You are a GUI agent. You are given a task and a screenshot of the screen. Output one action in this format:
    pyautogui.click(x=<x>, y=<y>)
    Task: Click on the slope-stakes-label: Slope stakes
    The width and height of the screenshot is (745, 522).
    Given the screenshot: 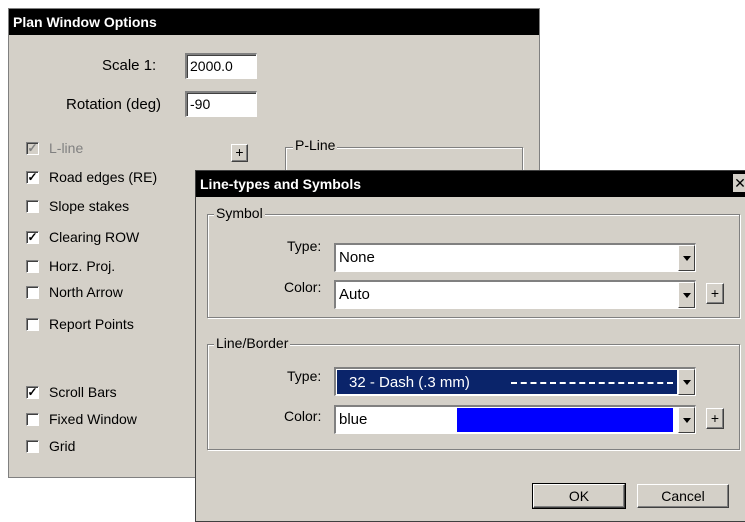 What is the action you would take?
    pyautogui.click(x=89, y=206)
    